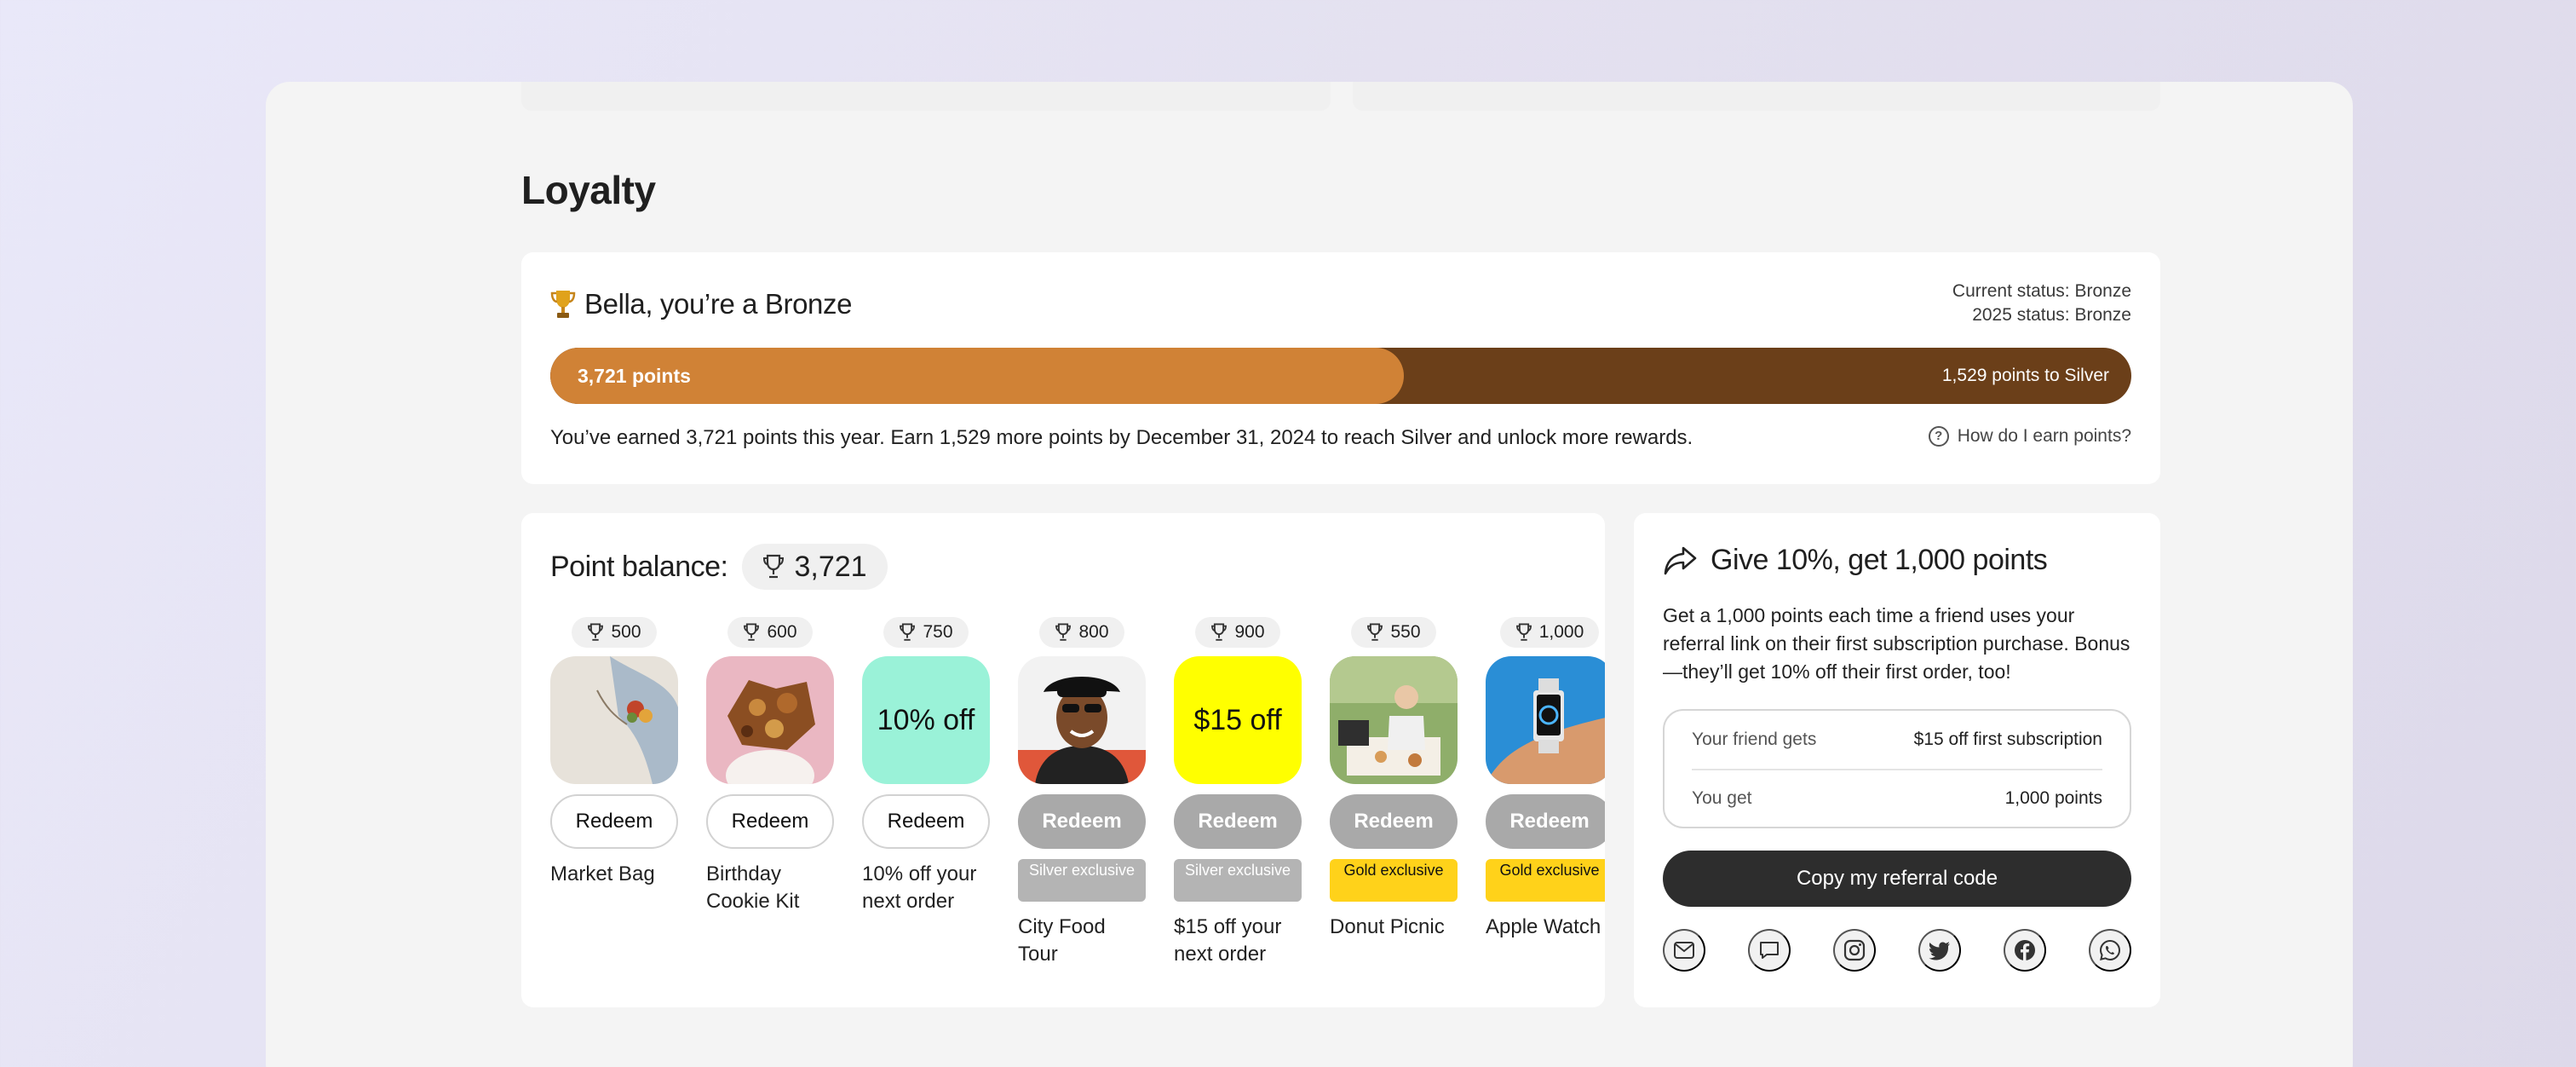  Describe the element at coordinates (1238, 720) in the screenshot. I see `reward-image-text: $15 off` at that location.